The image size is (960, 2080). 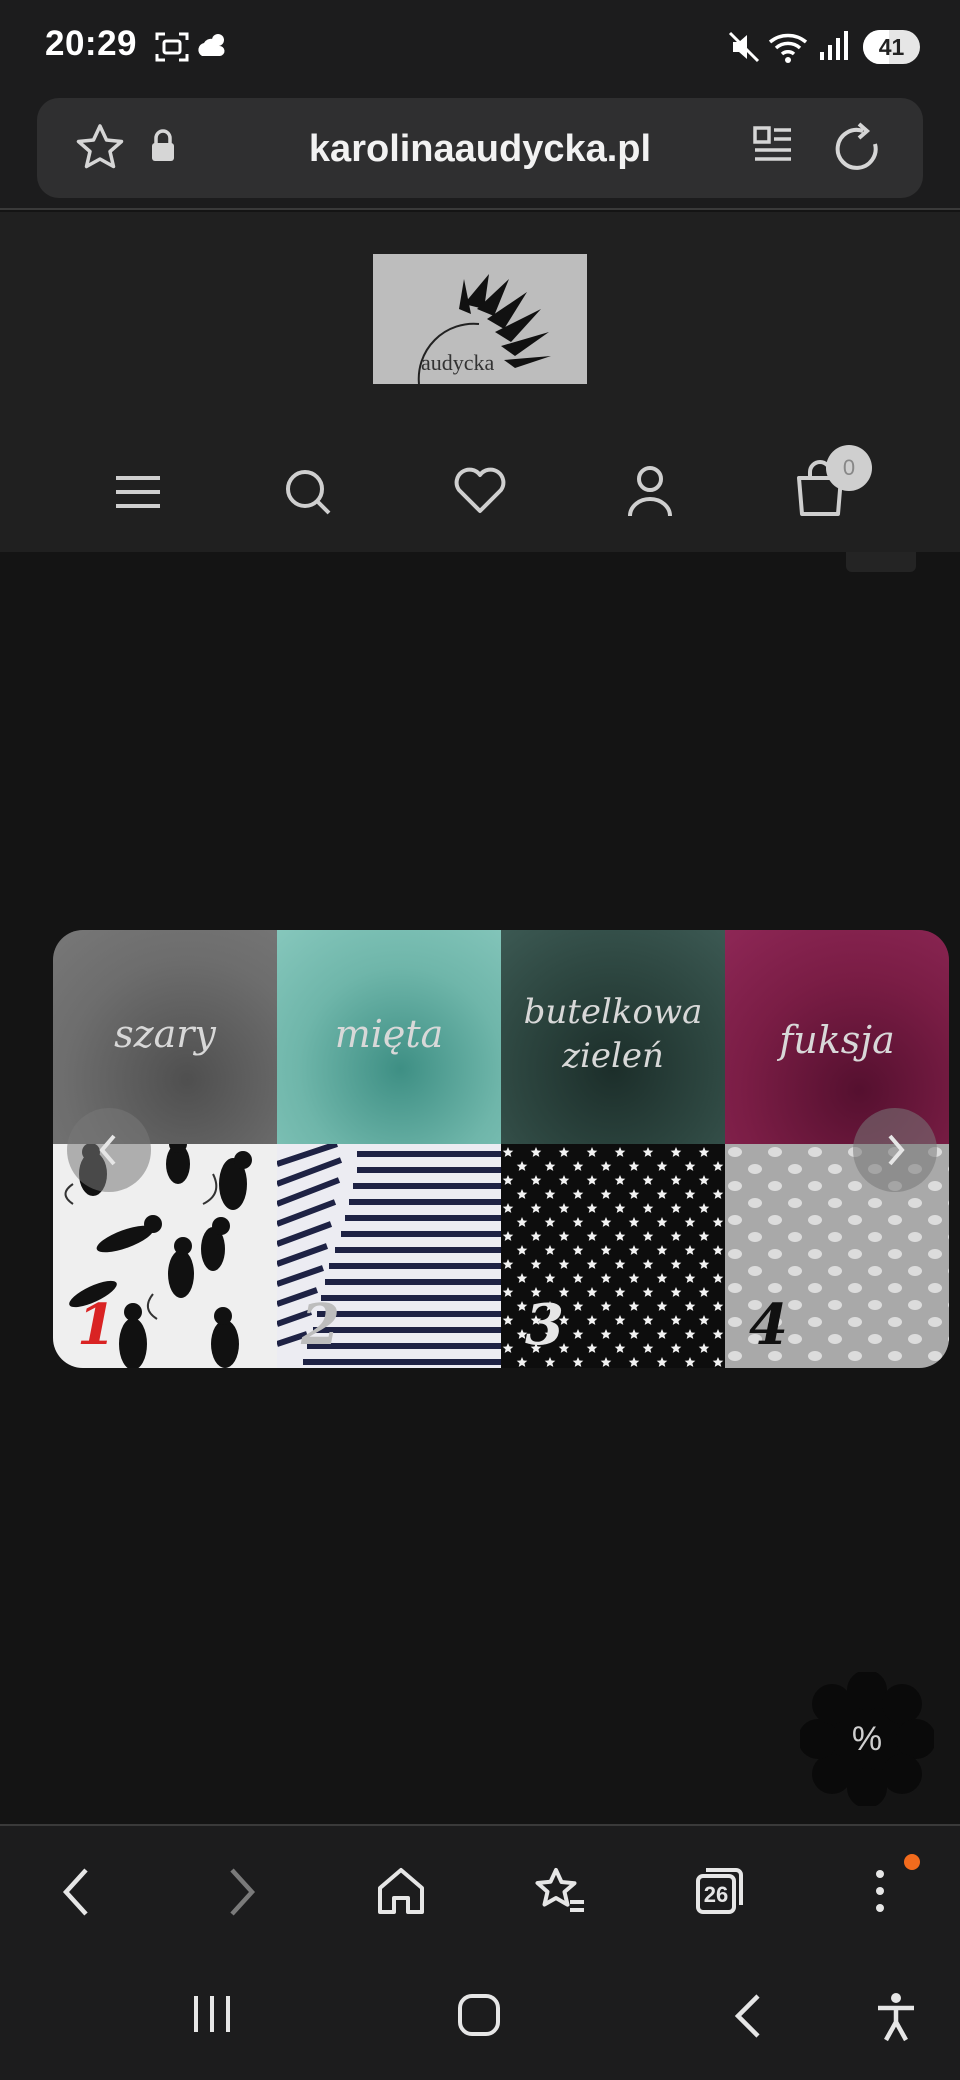 What do you see at coordinates (480, 319) in the screenshot?
I see `site-logo: audycka` at bounding box center [480, 319].